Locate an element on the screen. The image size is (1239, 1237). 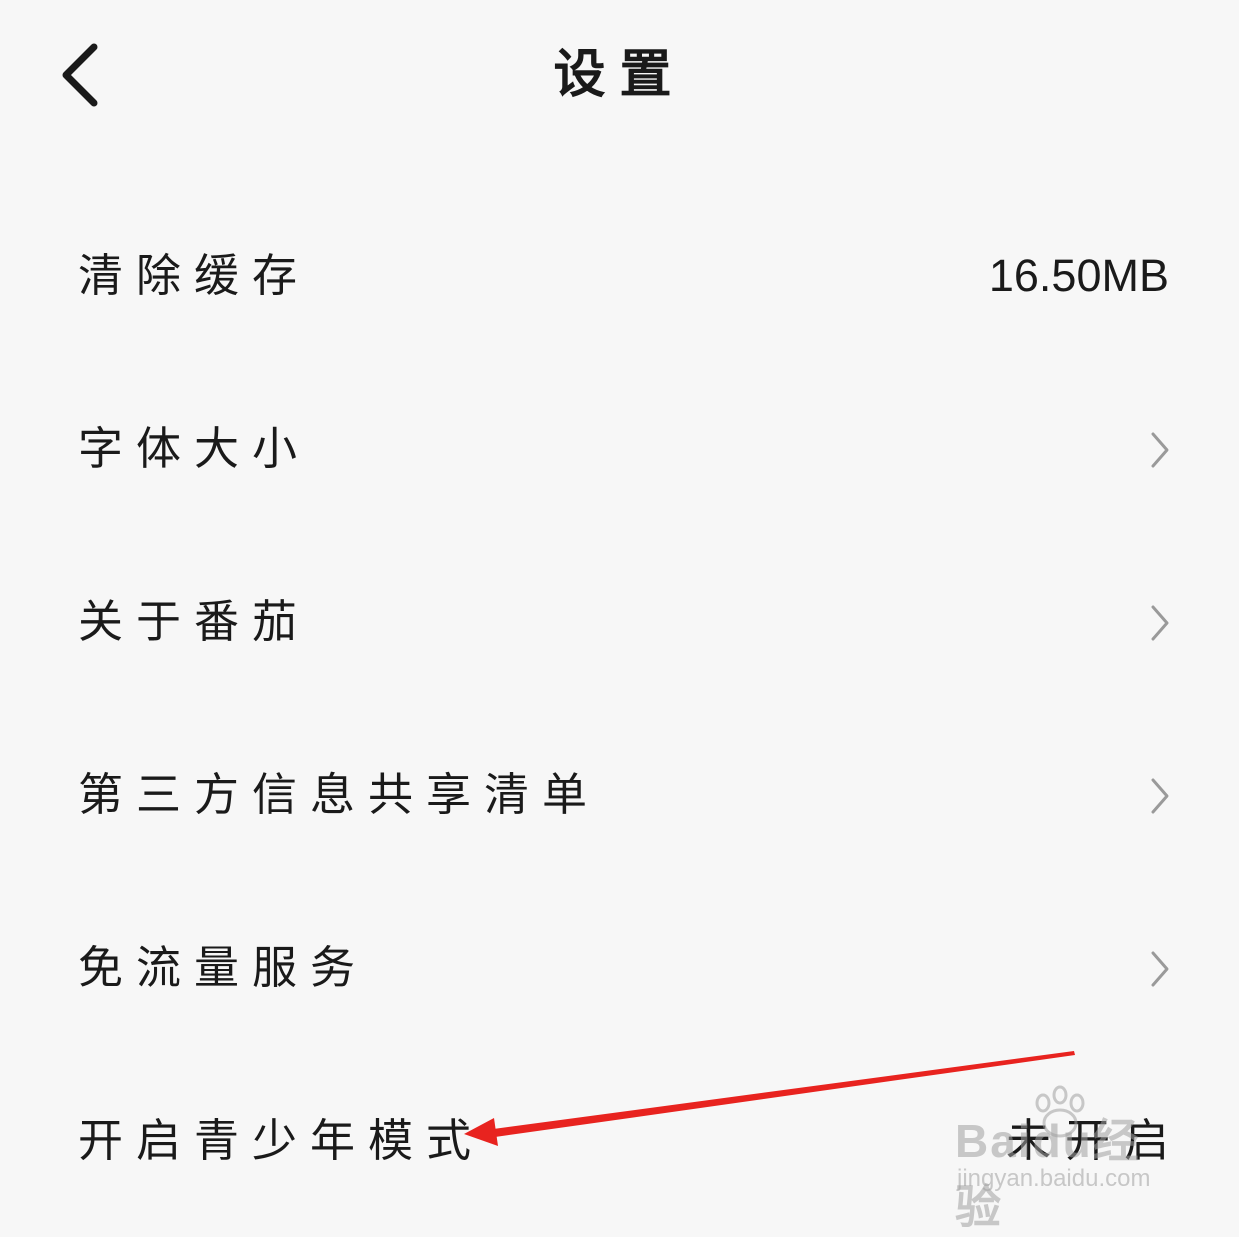
settings-row-label: 第三方信息共享清单 is located at coordinates (339, 794).